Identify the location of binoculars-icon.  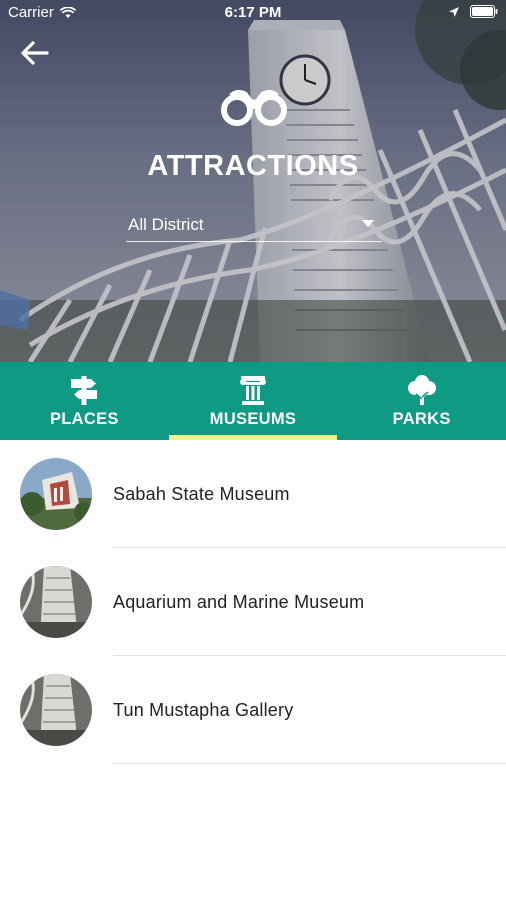
(254, 108).